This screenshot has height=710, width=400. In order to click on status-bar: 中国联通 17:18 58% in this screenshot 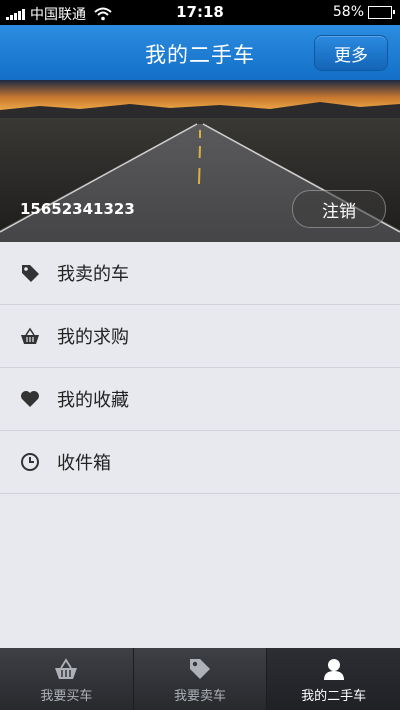, I will do `click(200, 12)`.